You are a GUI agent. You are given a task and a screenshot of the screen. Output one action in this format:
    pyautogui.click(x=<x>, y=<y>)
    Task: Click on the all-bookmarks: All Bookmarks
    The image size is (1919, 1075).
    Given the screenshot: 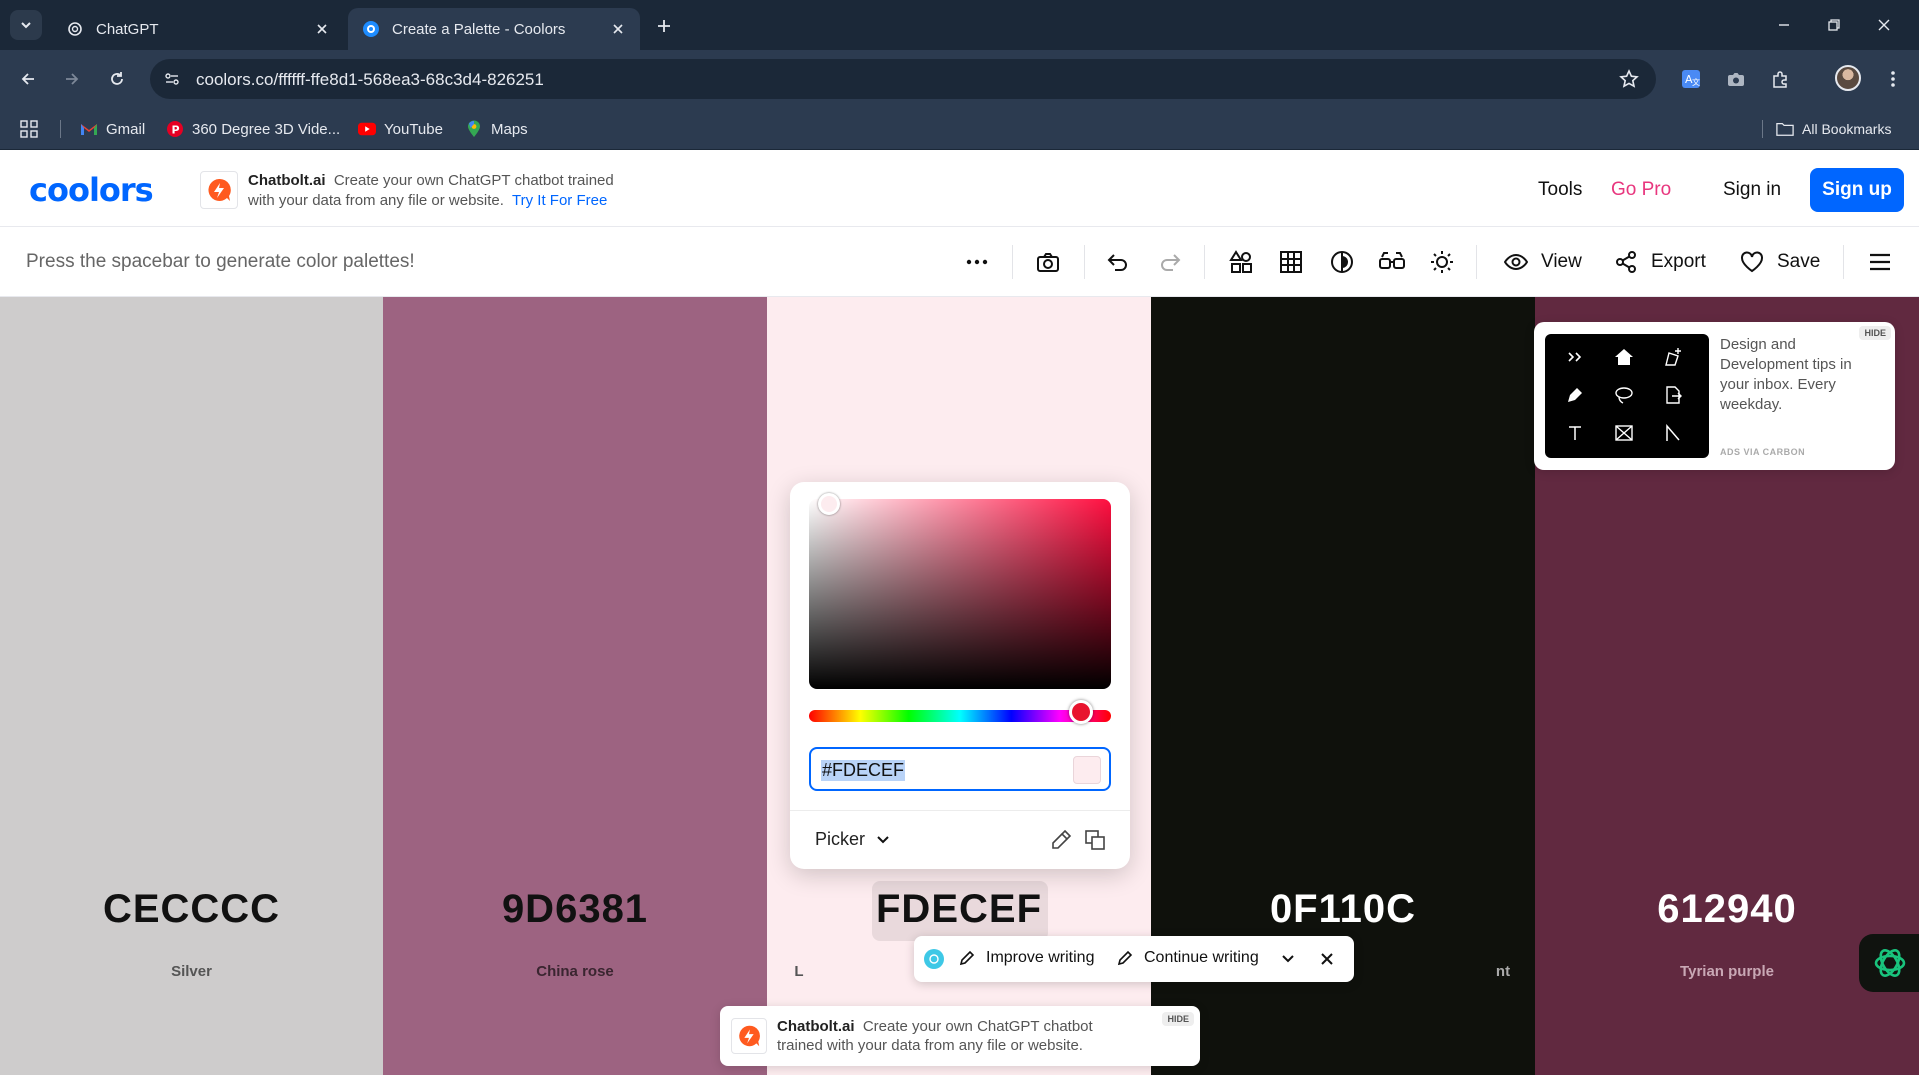 What is the action you would take?
    pyautogui.click(x=1833, y=129)
    